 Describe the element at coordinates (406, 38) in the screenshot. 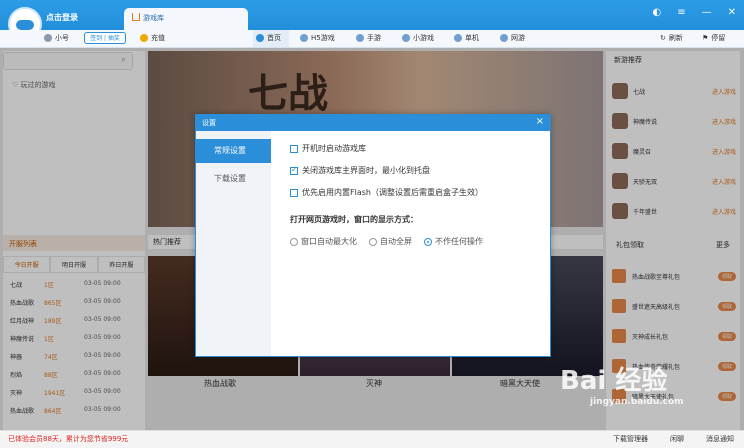

I see `gamepad-icon` at that location.